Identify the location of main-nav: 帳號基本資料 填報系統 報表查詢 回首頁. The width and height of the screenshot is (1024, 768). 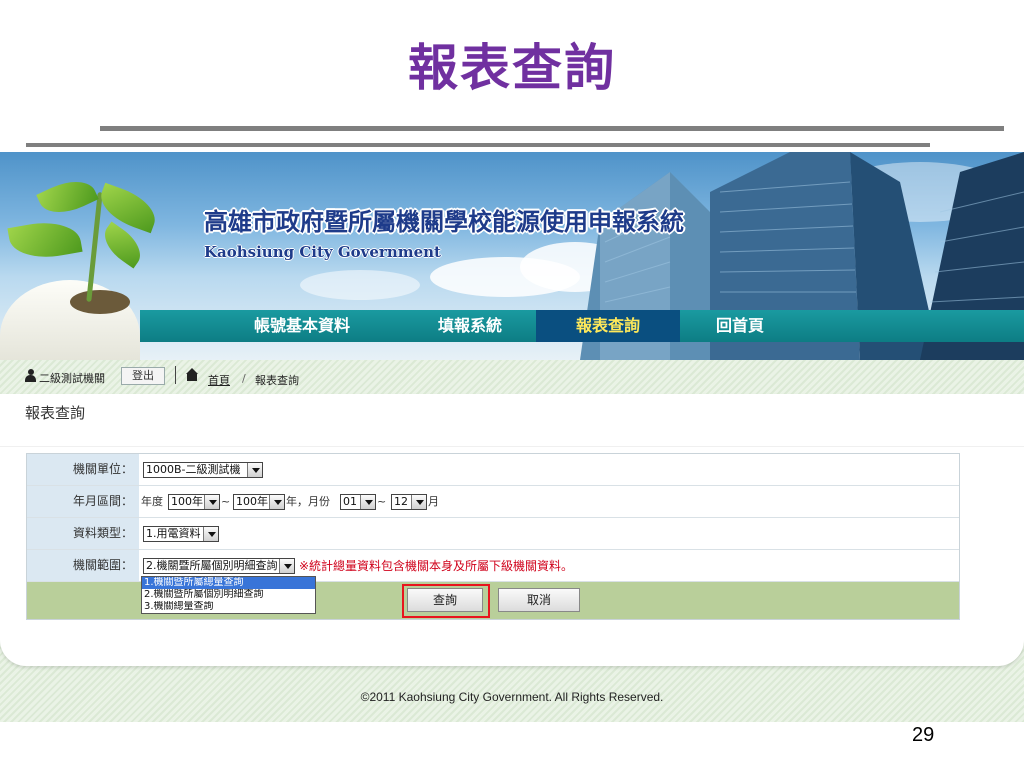
(582, 326).